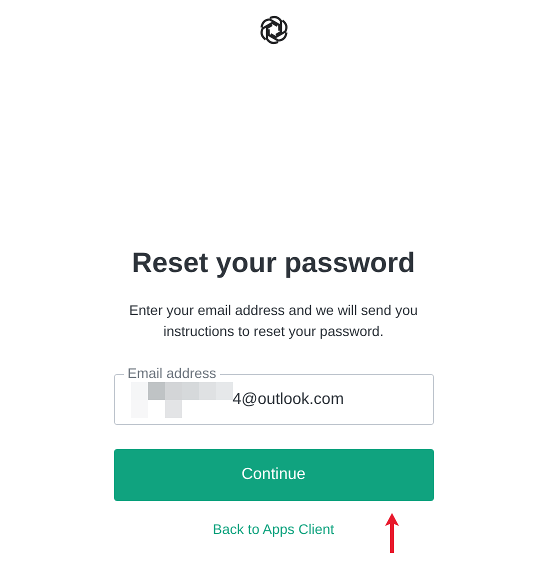 The image size is (547, 567). What do you see at coordinates (274, 263) in the screenshot?
I see `page-heading: Reset your password` at bounding box center [274, 263].